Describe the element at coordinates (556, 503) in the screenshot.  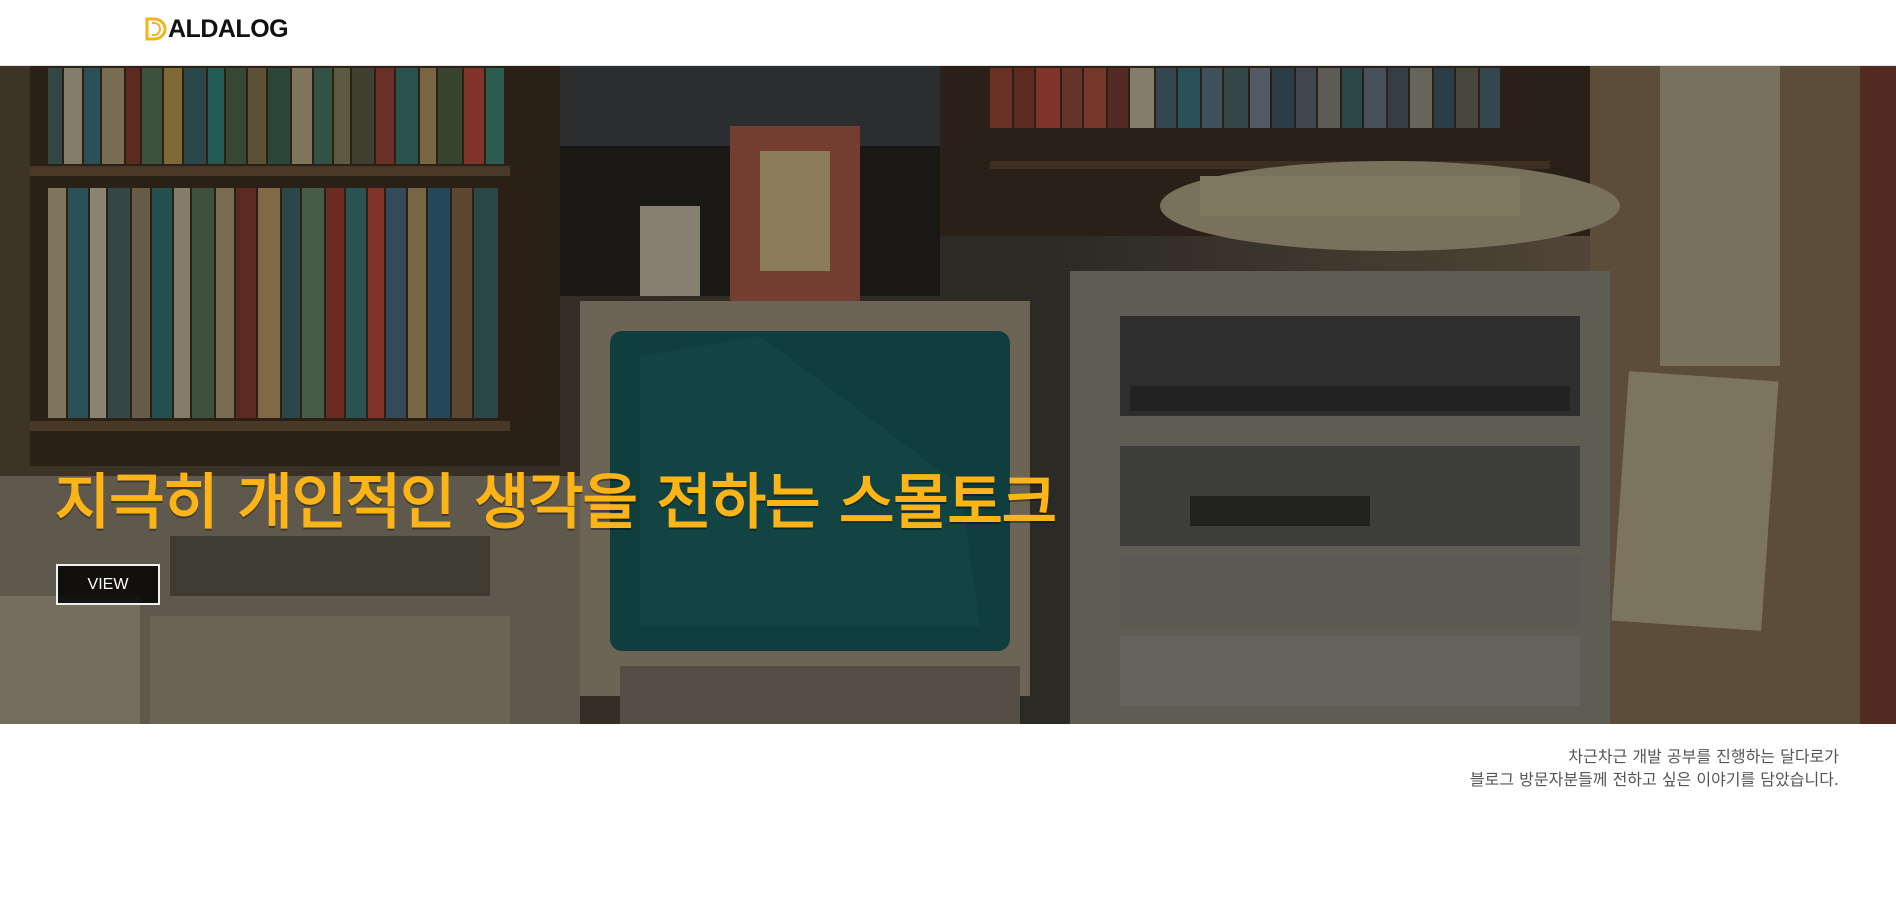
I see `hero-title: 지극히 개인적인 생각을 전하는 스몰토크` at that location.